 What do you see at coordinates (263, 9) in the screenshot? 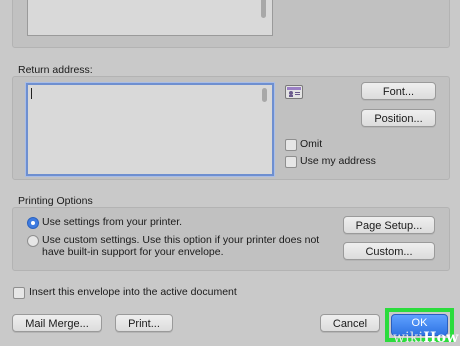
I see `delivery-address-scrollbar` at bounding box center [263, 9].